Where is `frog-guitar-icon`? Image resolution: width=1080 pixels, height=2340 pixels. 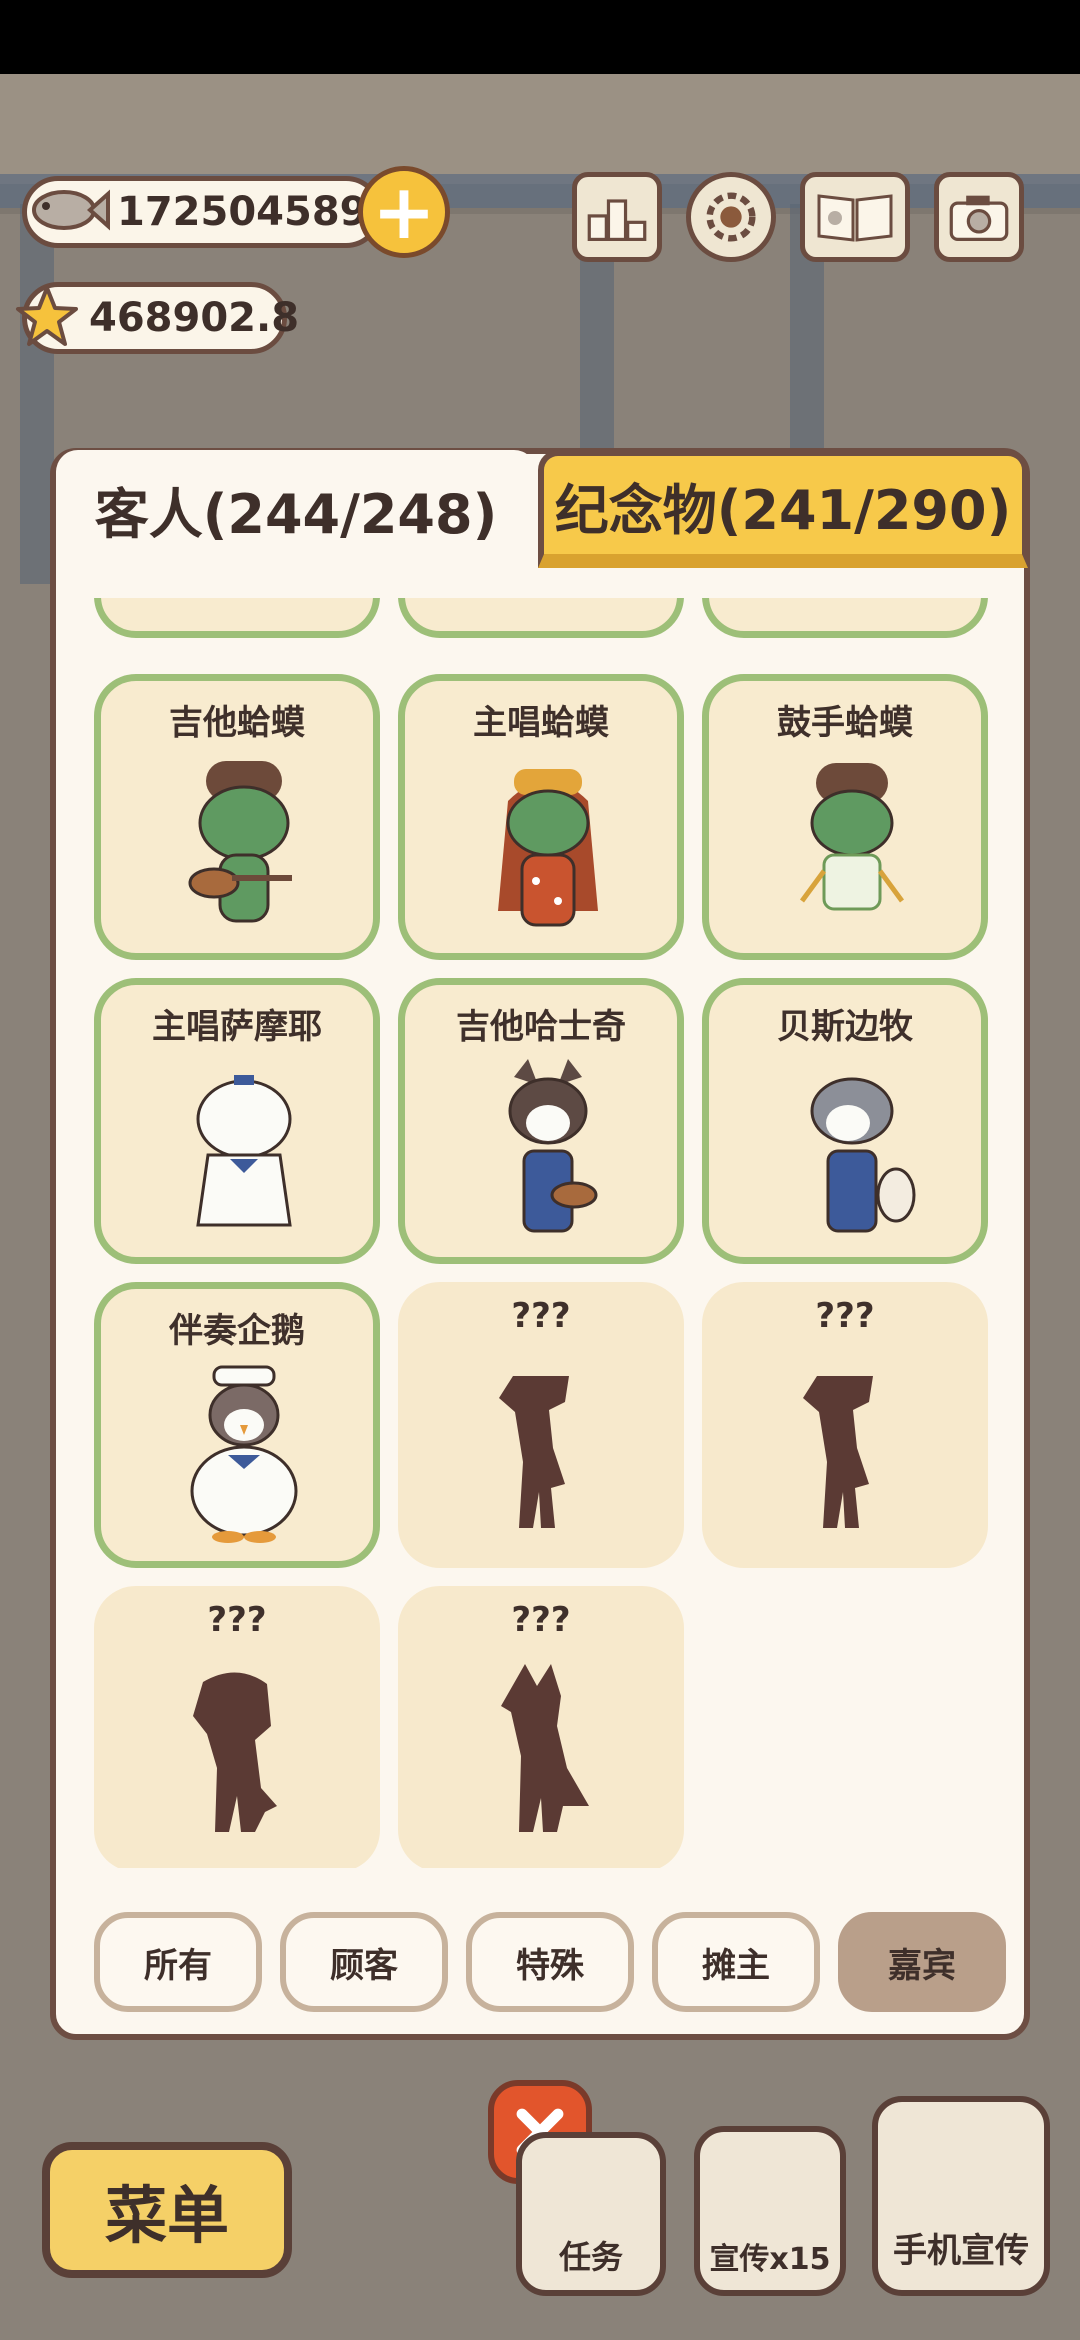 frog-guitar-icon is located at coordinates (240, 842).